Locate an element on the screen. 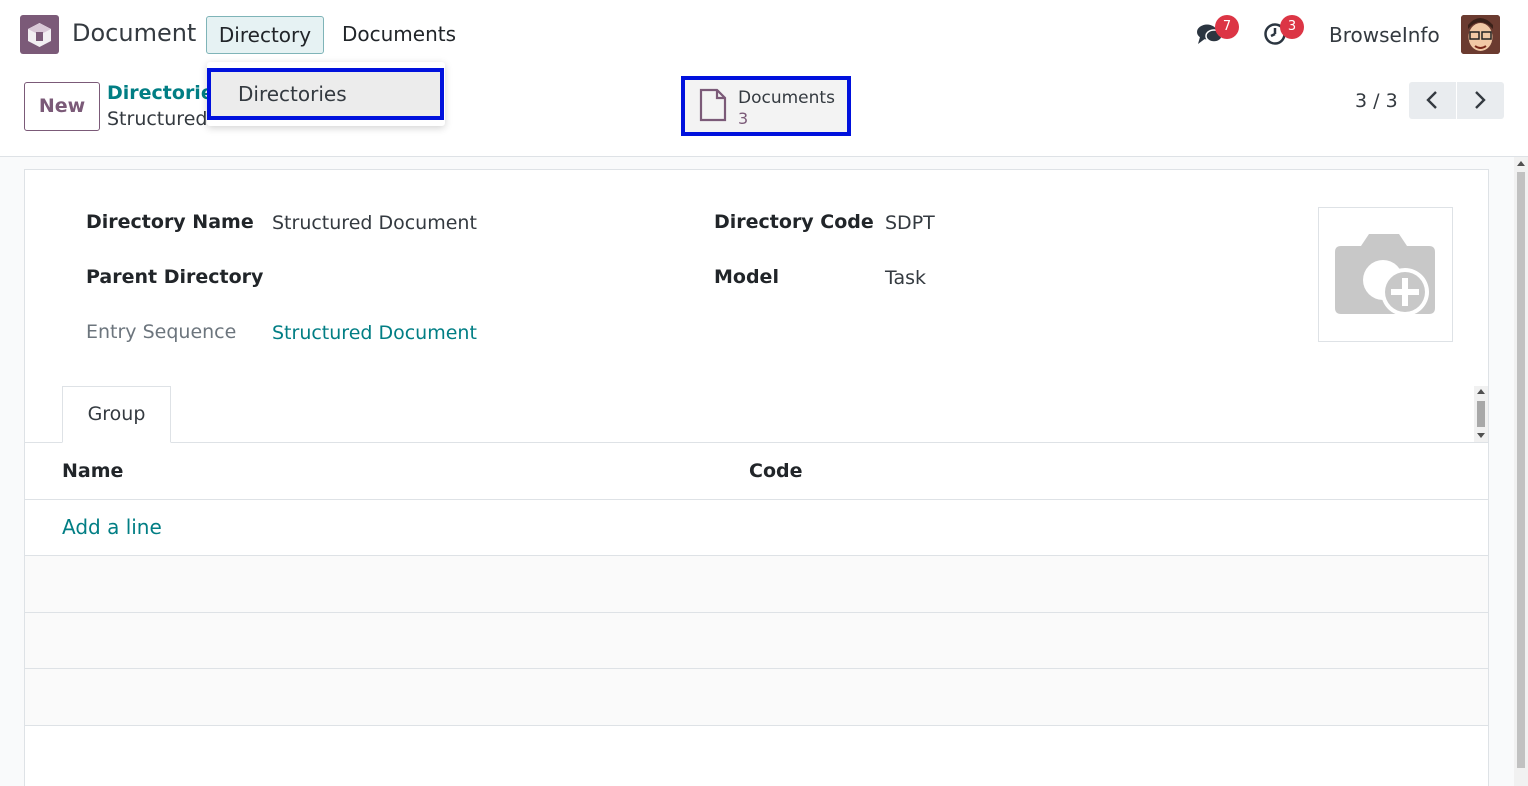 The image size is (1528, 786). chevron-right-icon is located at coordinates (1480, 100).